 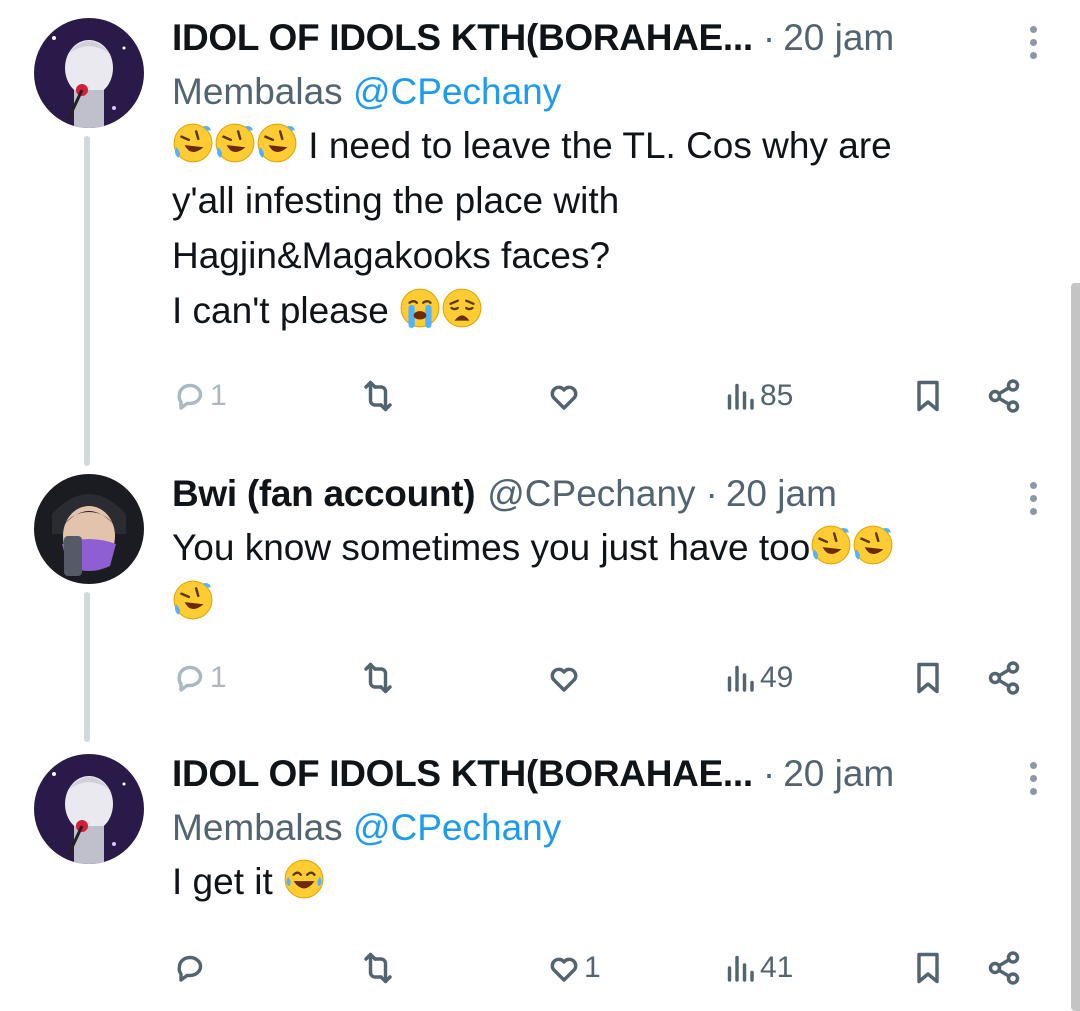 I want to click on action-bar: 1 85, so click(x=603, y=398).